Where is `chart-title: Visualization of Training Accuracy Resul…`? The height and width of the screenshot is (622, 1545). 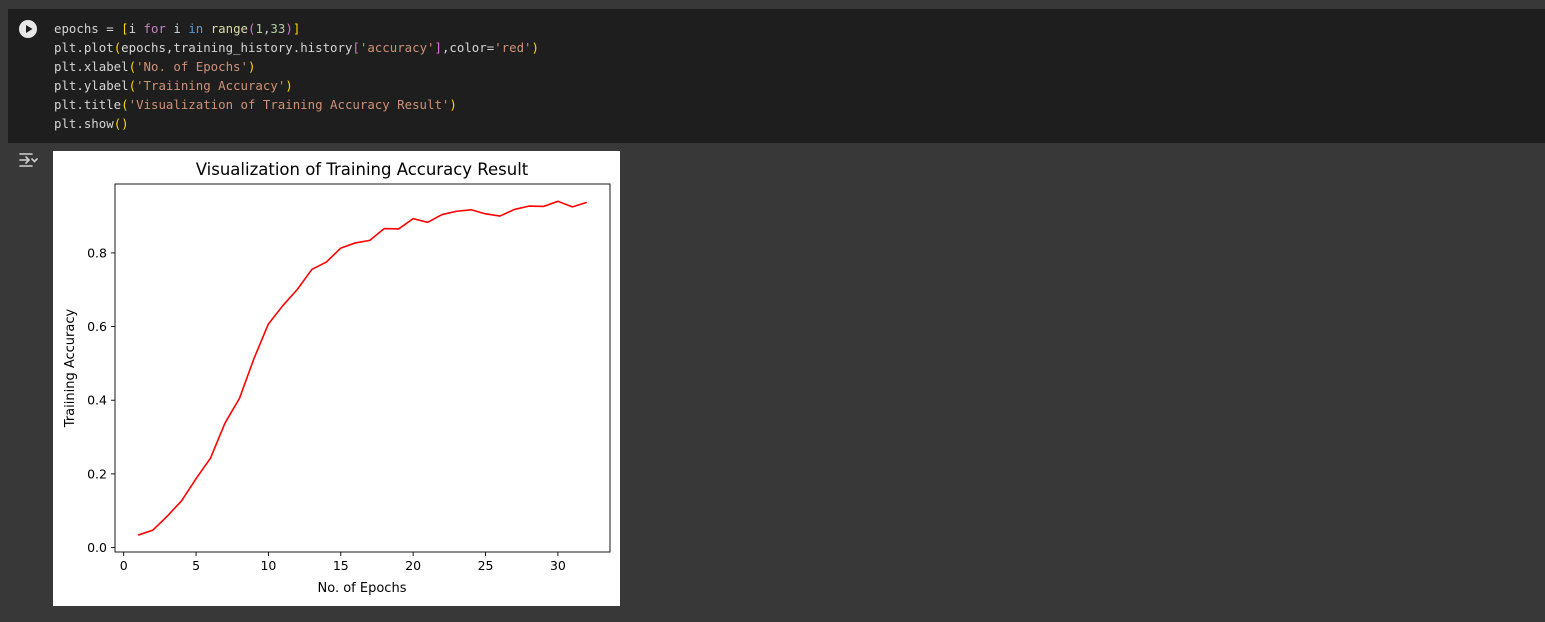 chart-title: Visualization of Training Accuracy Resul… is located at coordinates (362, 169).